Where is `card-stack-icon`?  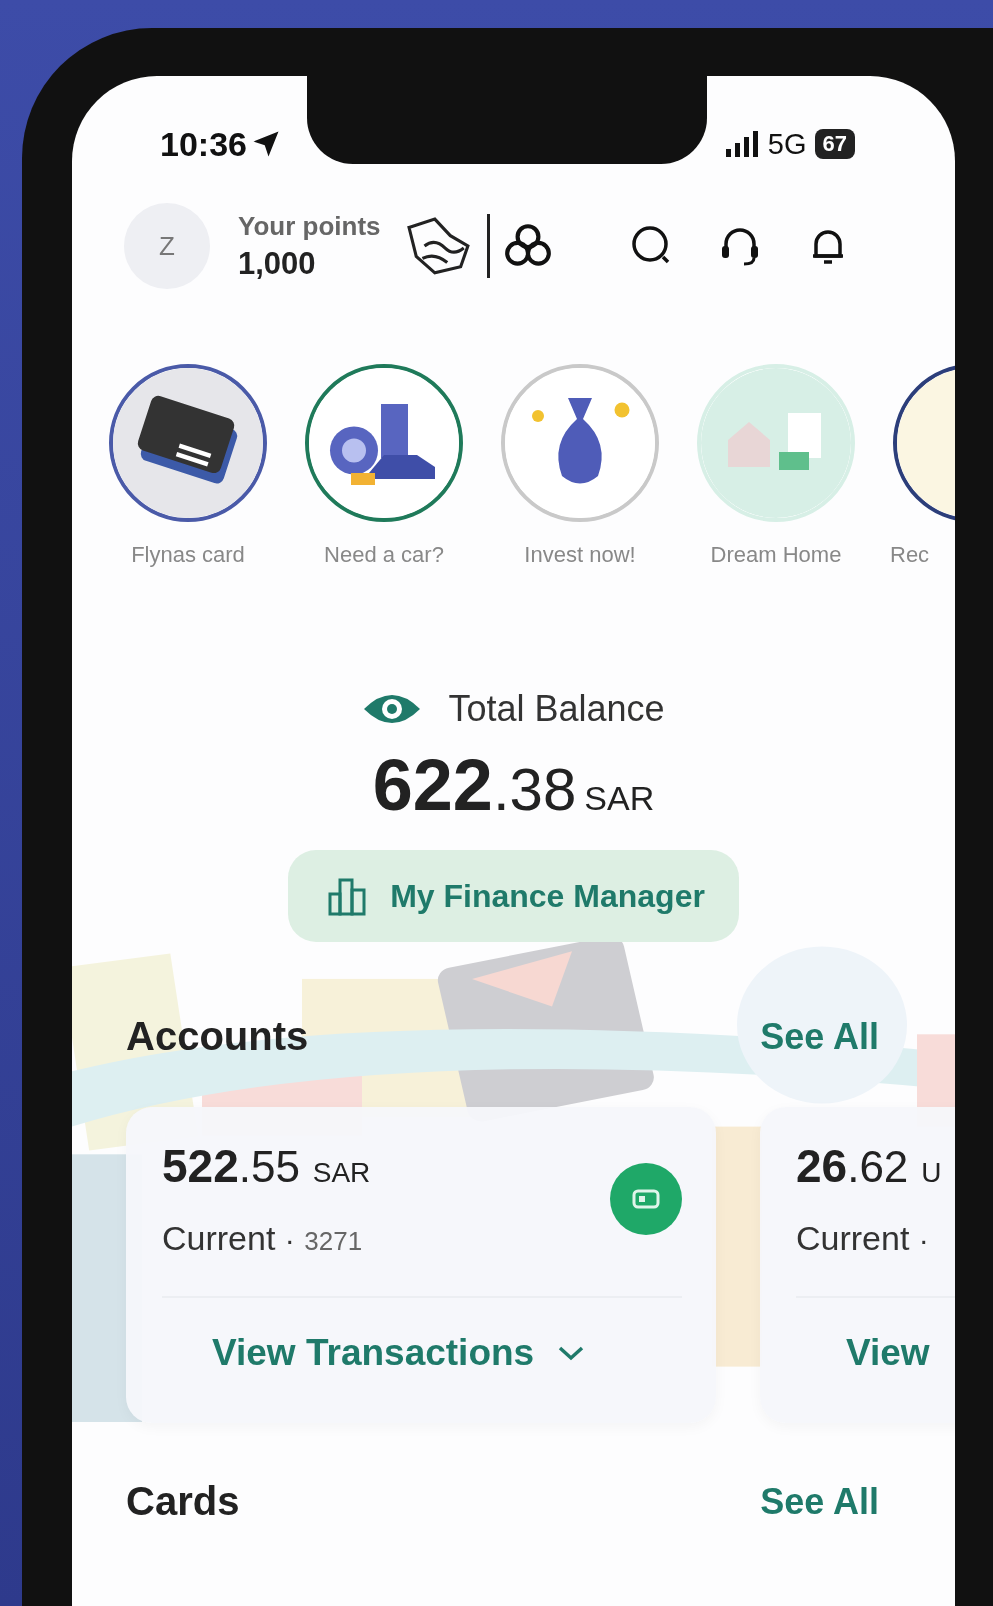
card-stack-icon is located at coordinates (188, 443).